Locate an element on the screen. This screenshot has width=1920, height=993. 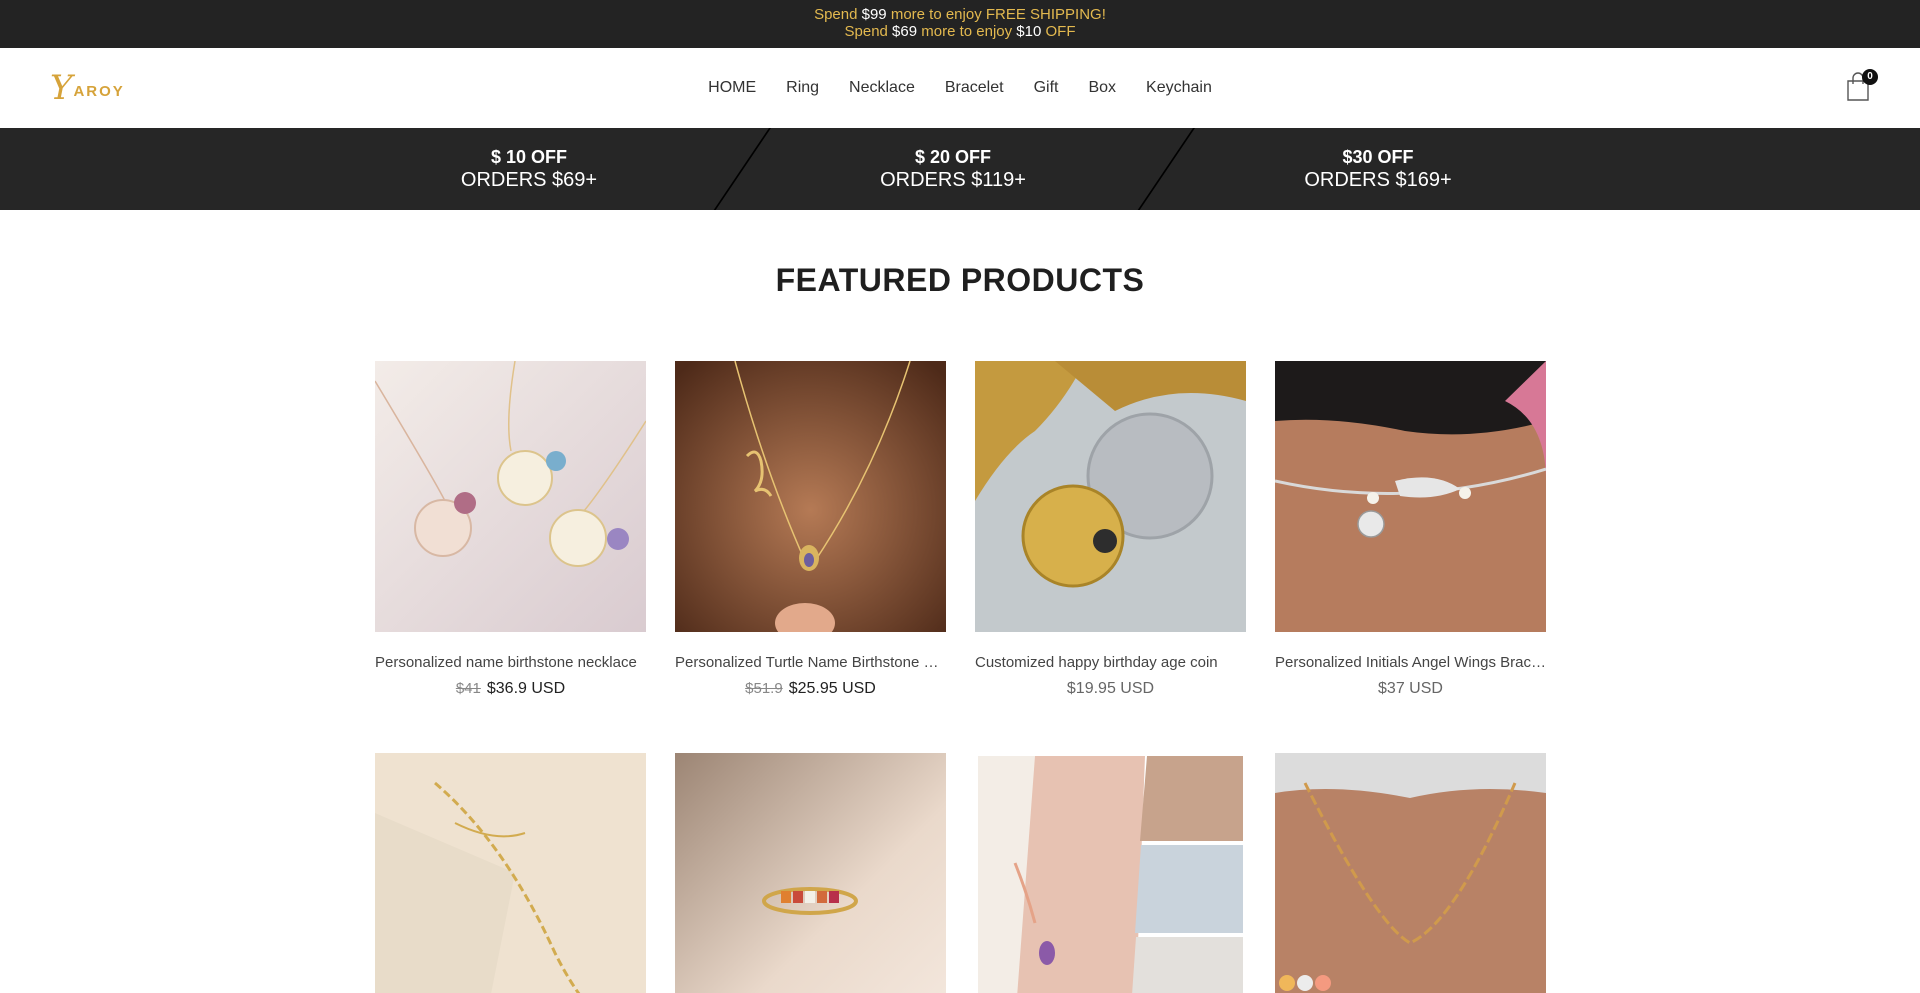
nav-ring: Ring is located at coordinates (802, 88).